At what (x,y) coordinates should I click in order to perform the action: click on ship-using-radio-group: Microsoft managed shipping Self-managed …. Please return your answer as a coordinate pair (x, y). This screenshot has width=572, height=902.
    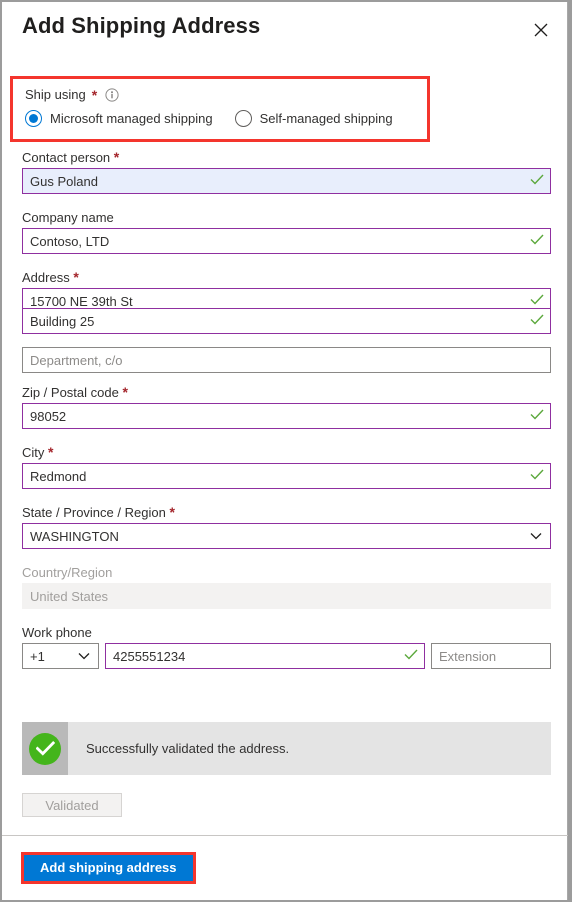
    Looking at the image, I should click on (209, 118).